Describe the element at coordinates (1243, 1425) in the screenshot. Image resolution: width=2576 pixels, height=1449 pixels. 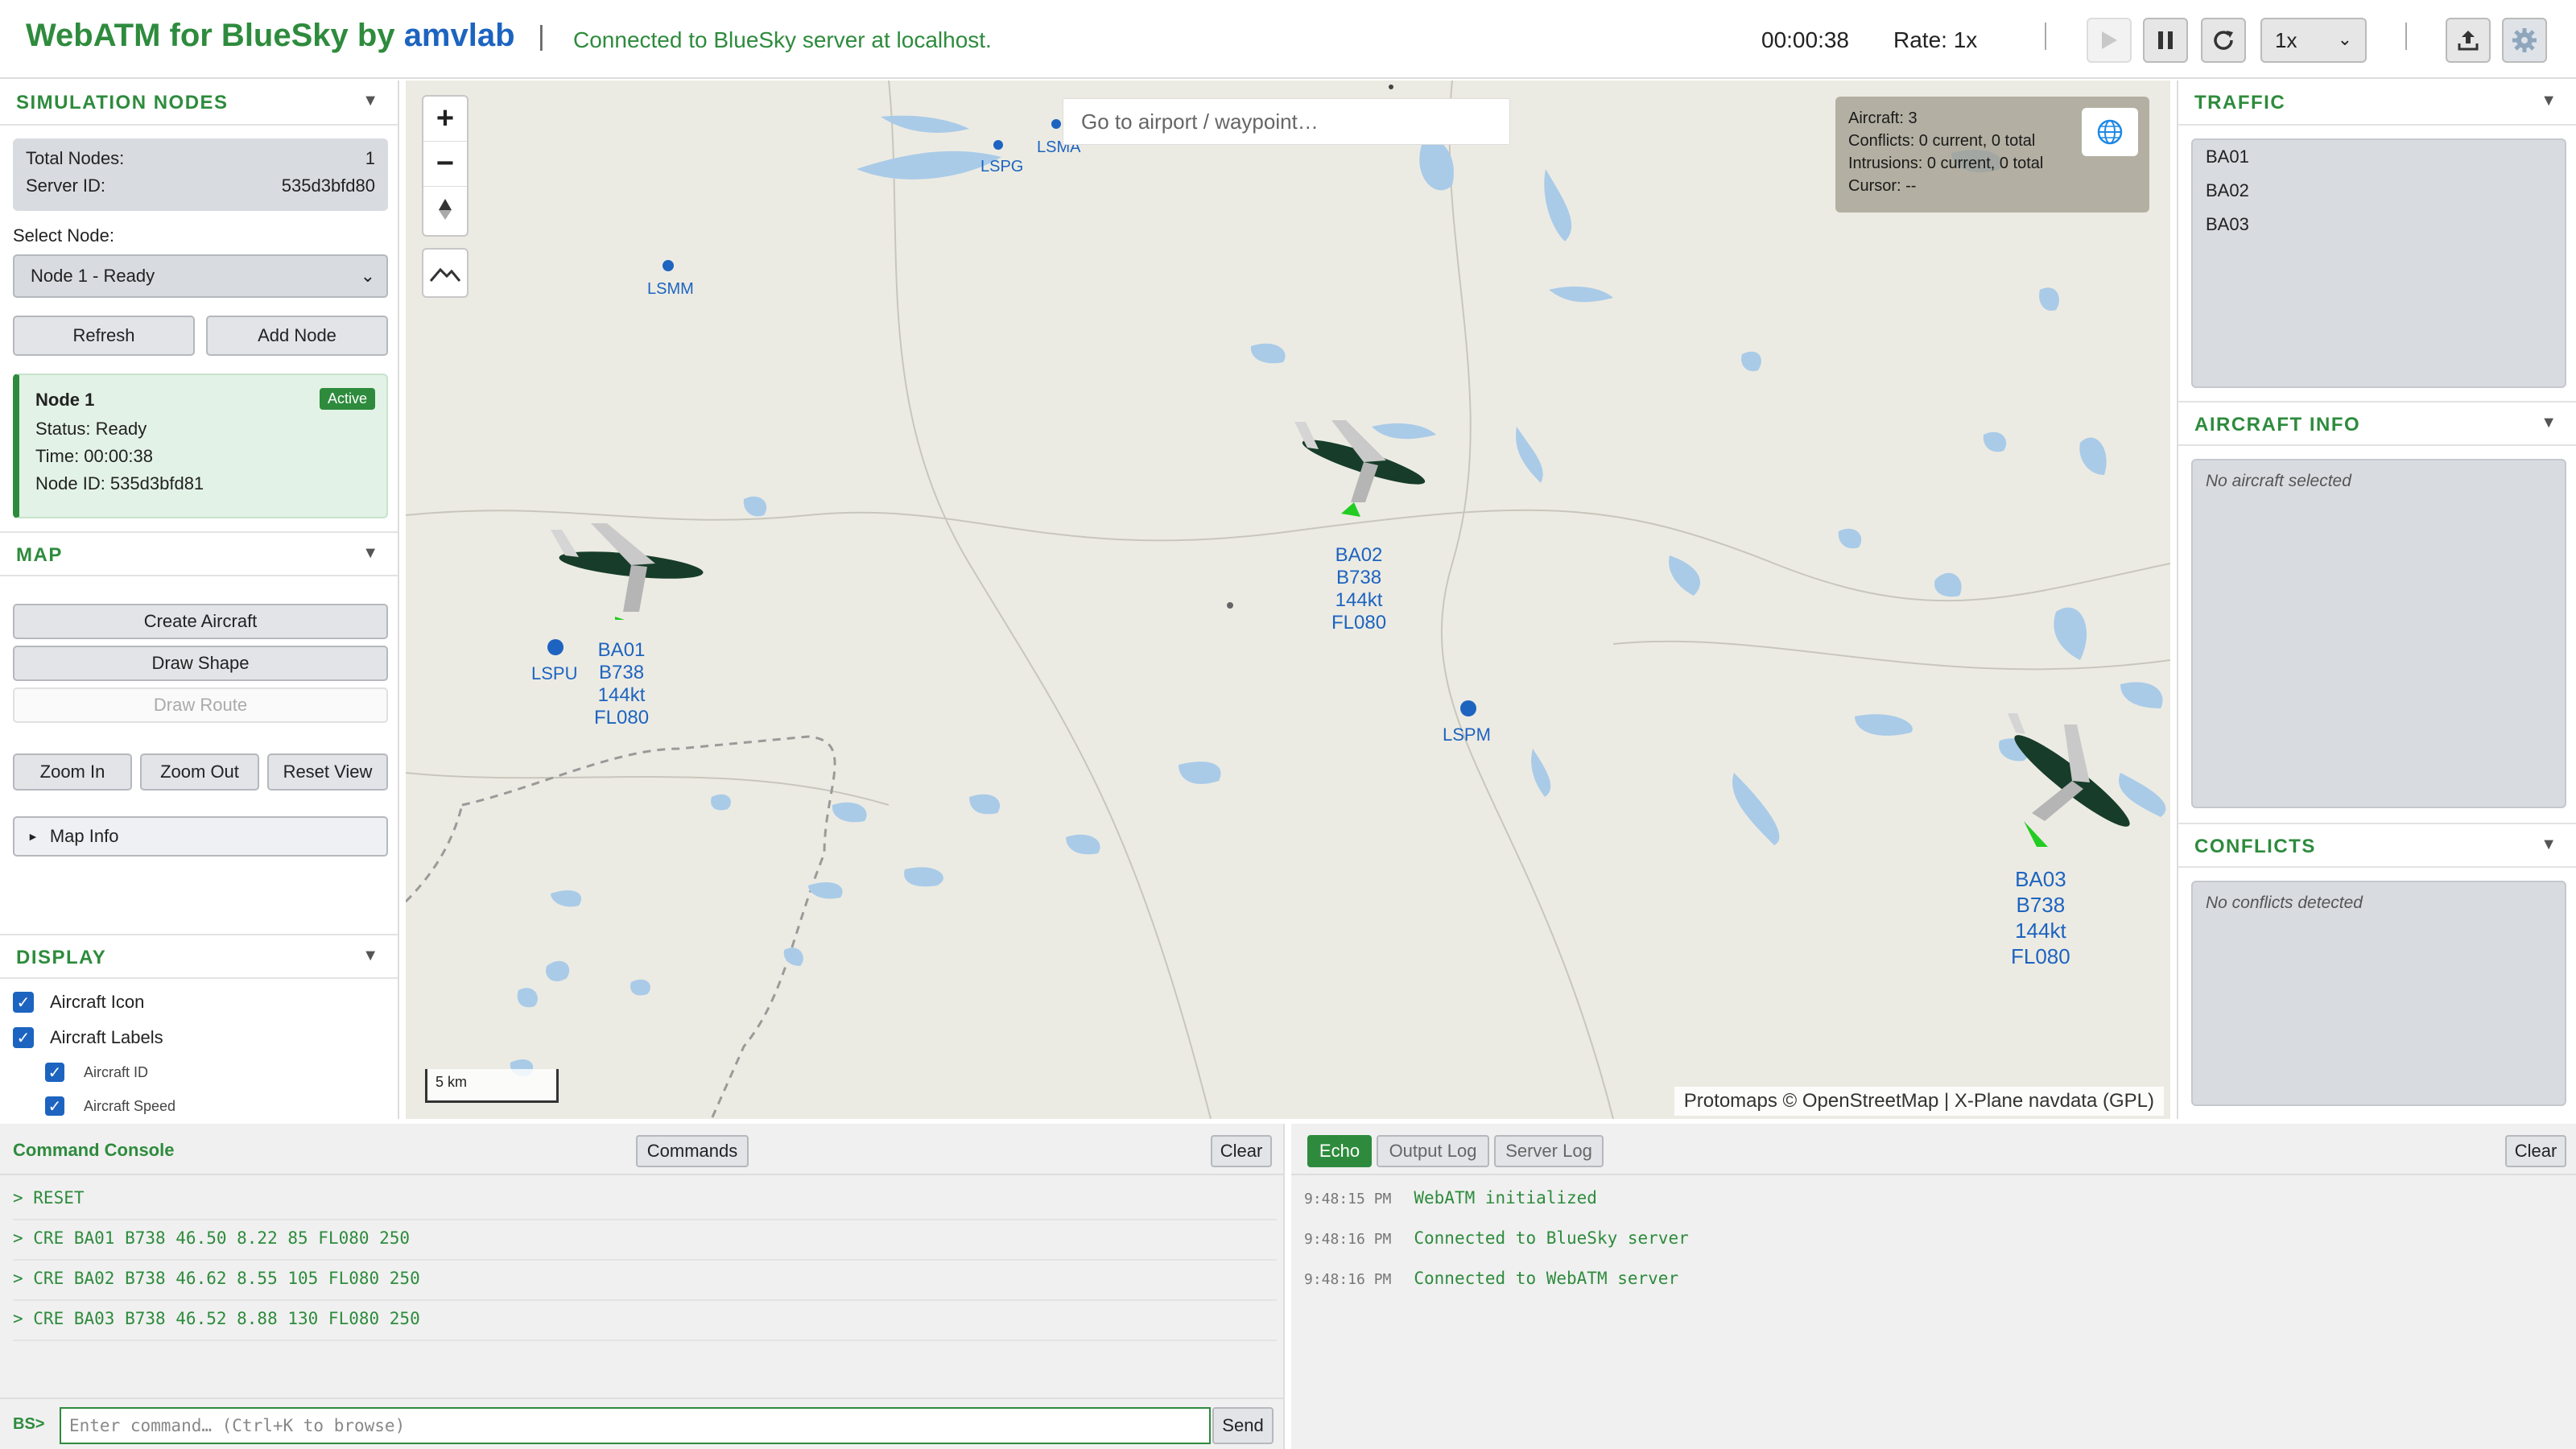
I see `send-button: Send` at that location.